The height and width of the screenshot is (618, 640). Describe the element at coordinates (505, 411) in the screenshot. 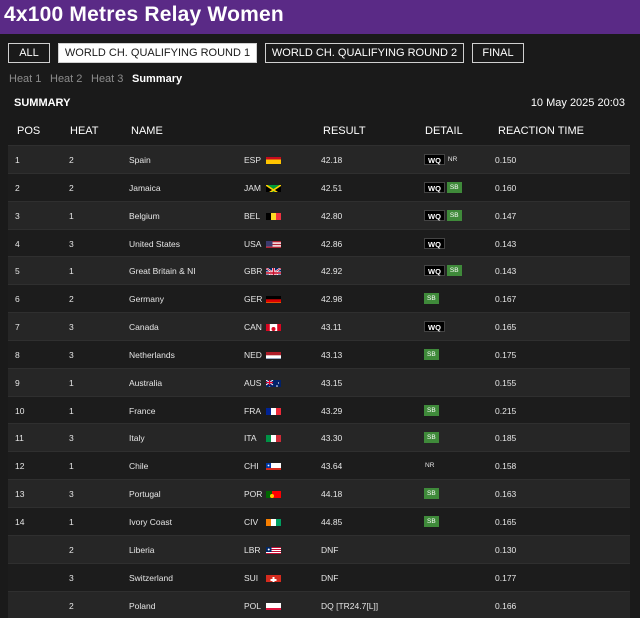

I see `reaction-time-cell: 0.215` at that location.